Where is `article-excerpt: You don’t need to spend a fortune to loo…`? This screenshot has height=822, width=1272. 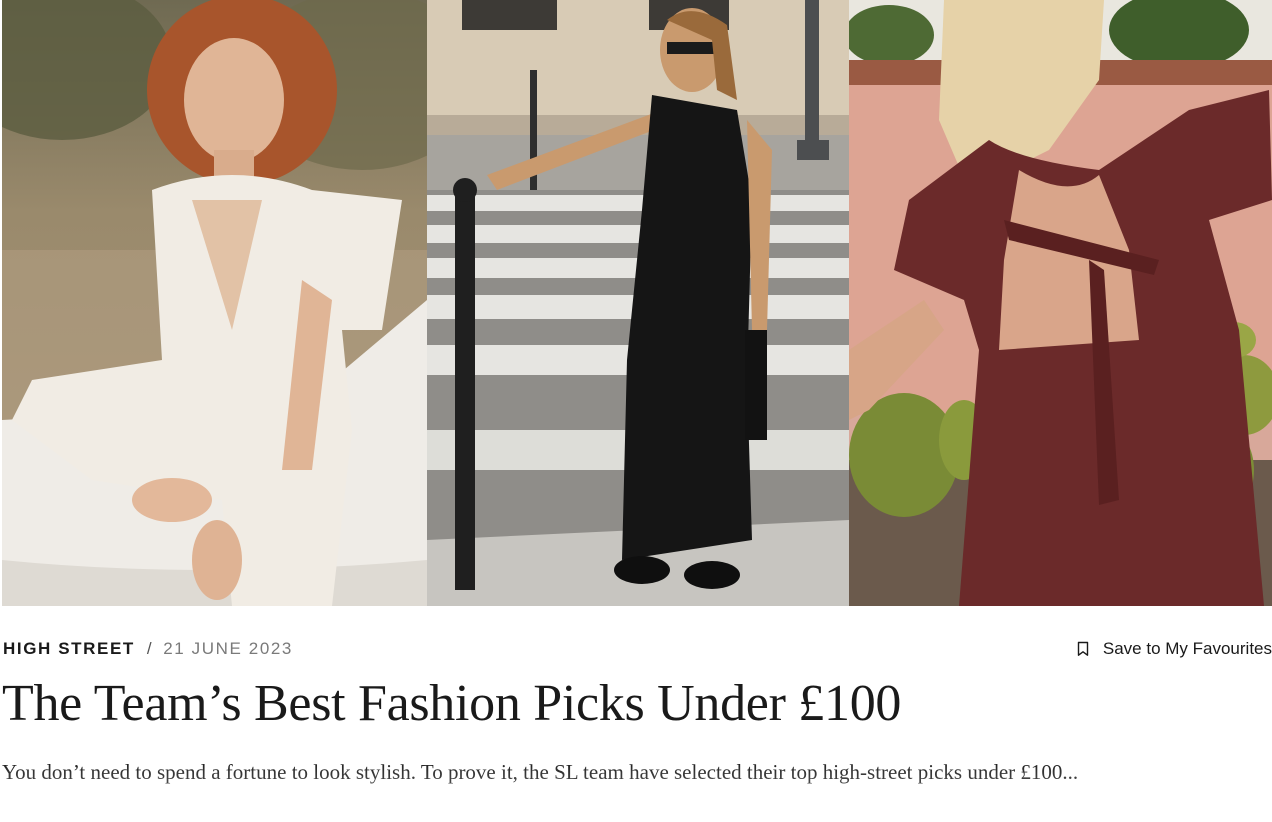 article-excerpt: You don’t need to spend a fortune to loo… is located at coordinates (540, 772).